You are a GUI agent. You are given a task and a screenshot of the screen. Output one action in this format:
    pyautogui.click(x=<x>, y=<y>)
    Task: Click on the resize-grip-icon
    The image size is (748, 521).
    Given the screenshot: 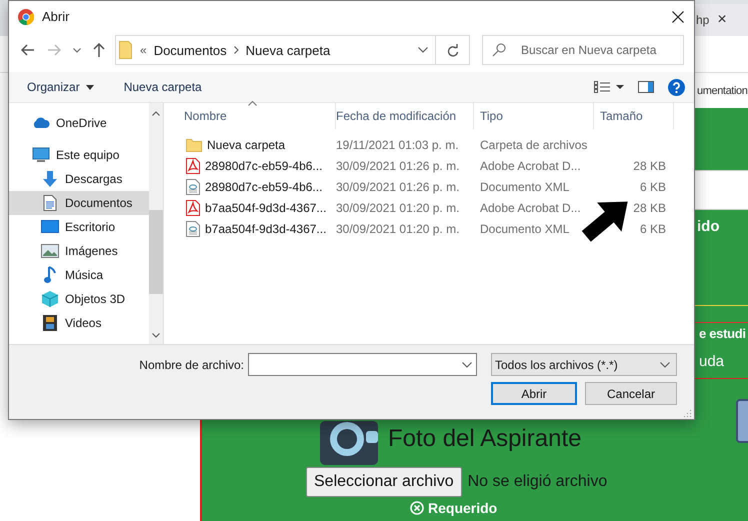 What is the action you would take?
    pyautogui.click(x=688, y=413)
    